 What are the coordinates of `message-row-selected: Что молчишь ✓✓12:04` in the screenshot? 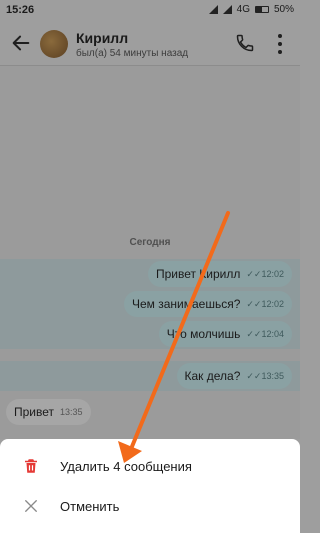 It's located at (150, 334).